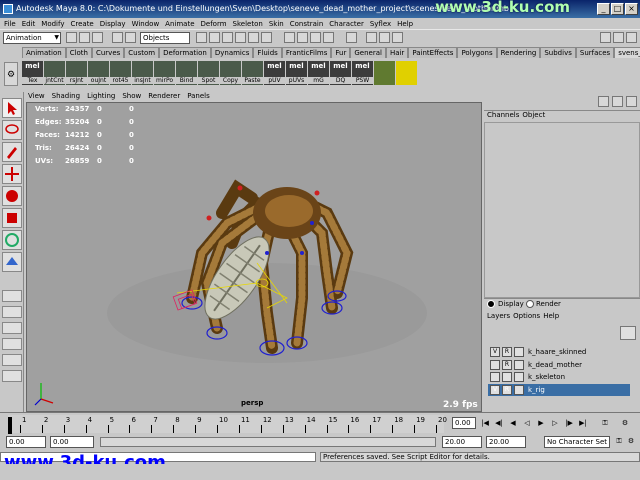  What do you see at coordinates (577, 442) in the screenshot?
I see `character-set-field: No Character Set` at bounding box center [577, 442].